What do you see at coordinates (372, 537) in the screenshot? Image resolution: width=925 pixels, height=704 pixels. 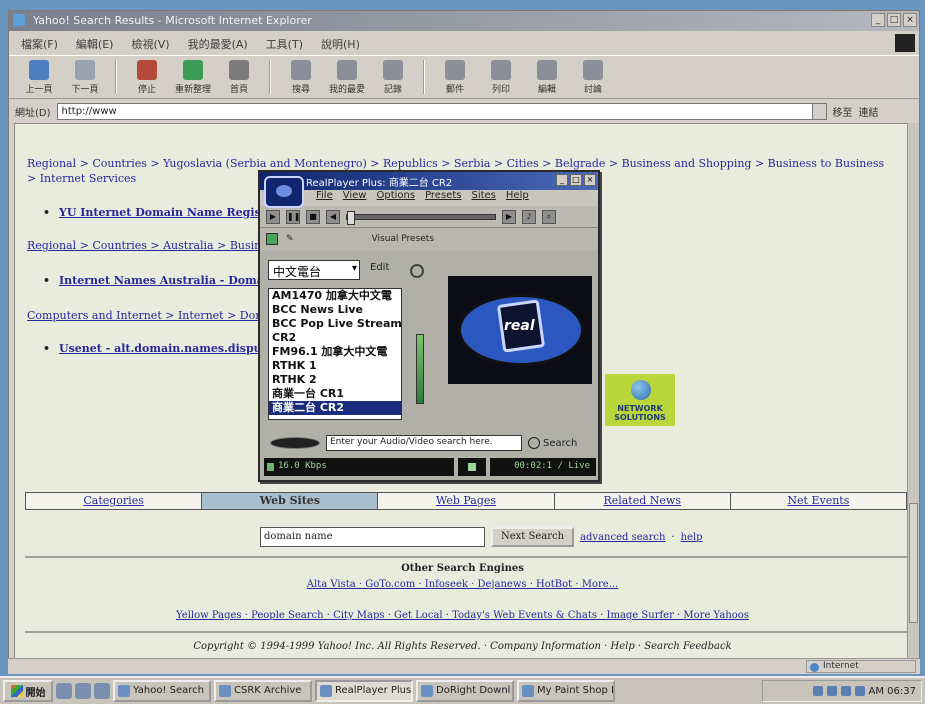 I see `search-input: domain name` at bounding box center [372, 537].